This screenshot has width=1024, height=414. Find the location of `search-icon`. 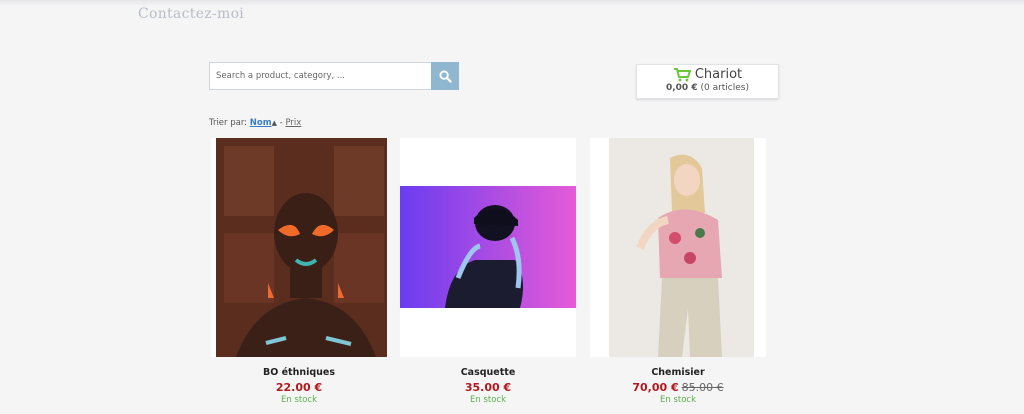

search-icon is located at coordinates (445, 76).